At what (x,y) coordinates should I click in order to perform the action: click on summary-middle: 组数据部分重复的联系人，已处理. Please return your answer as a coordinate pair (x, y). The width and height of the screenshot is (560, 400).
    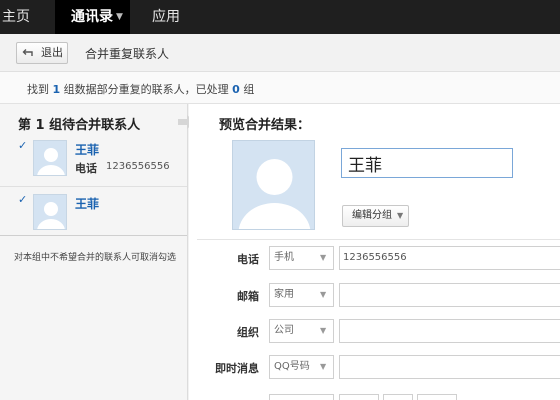
    Looking at the image, I should click on (146, 89).